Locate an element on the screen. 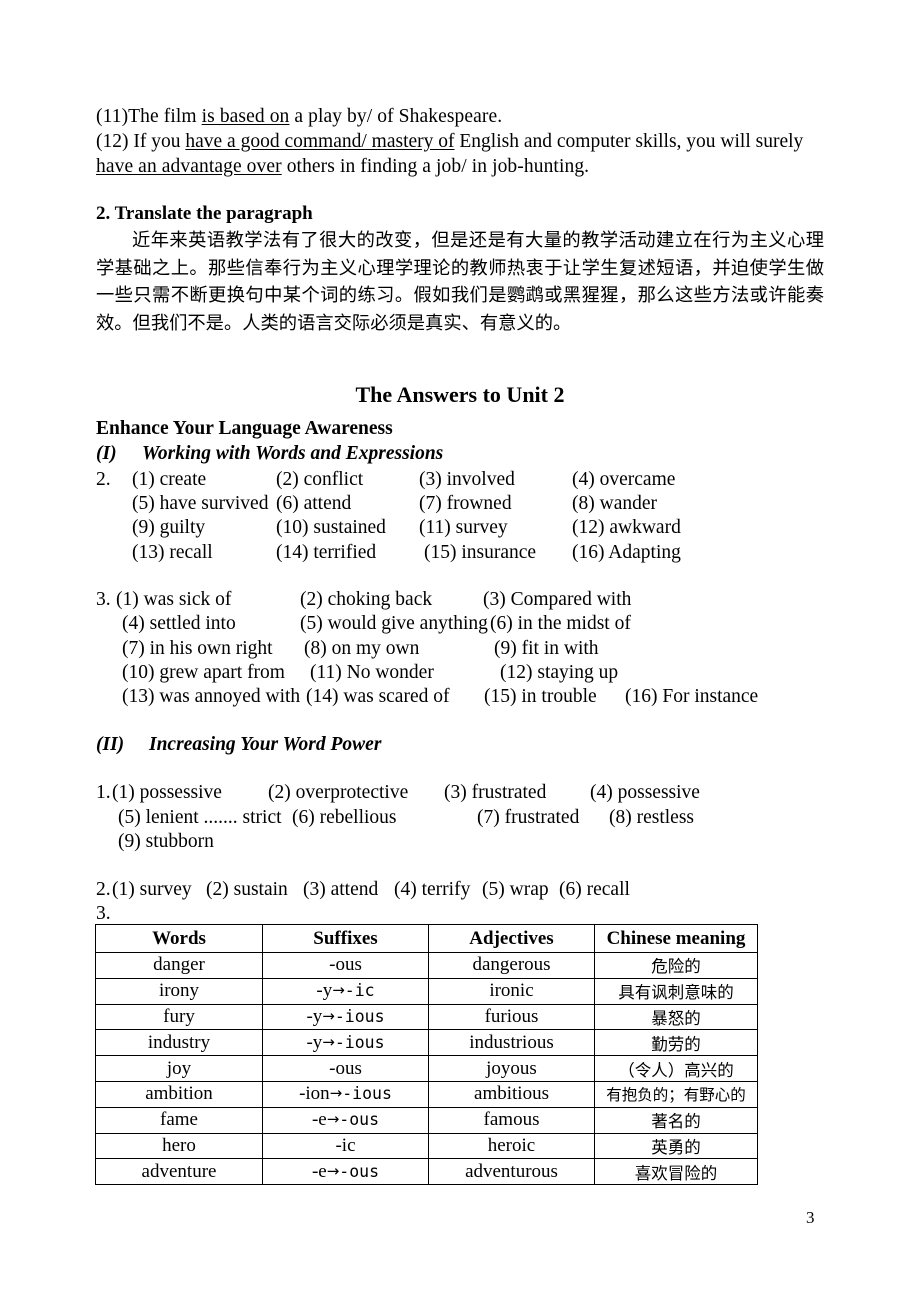 The height and width of the screenshot is (1302, 920). column-header-chinese-meaning: Chinese meaning is located at coordinates (676, 938).